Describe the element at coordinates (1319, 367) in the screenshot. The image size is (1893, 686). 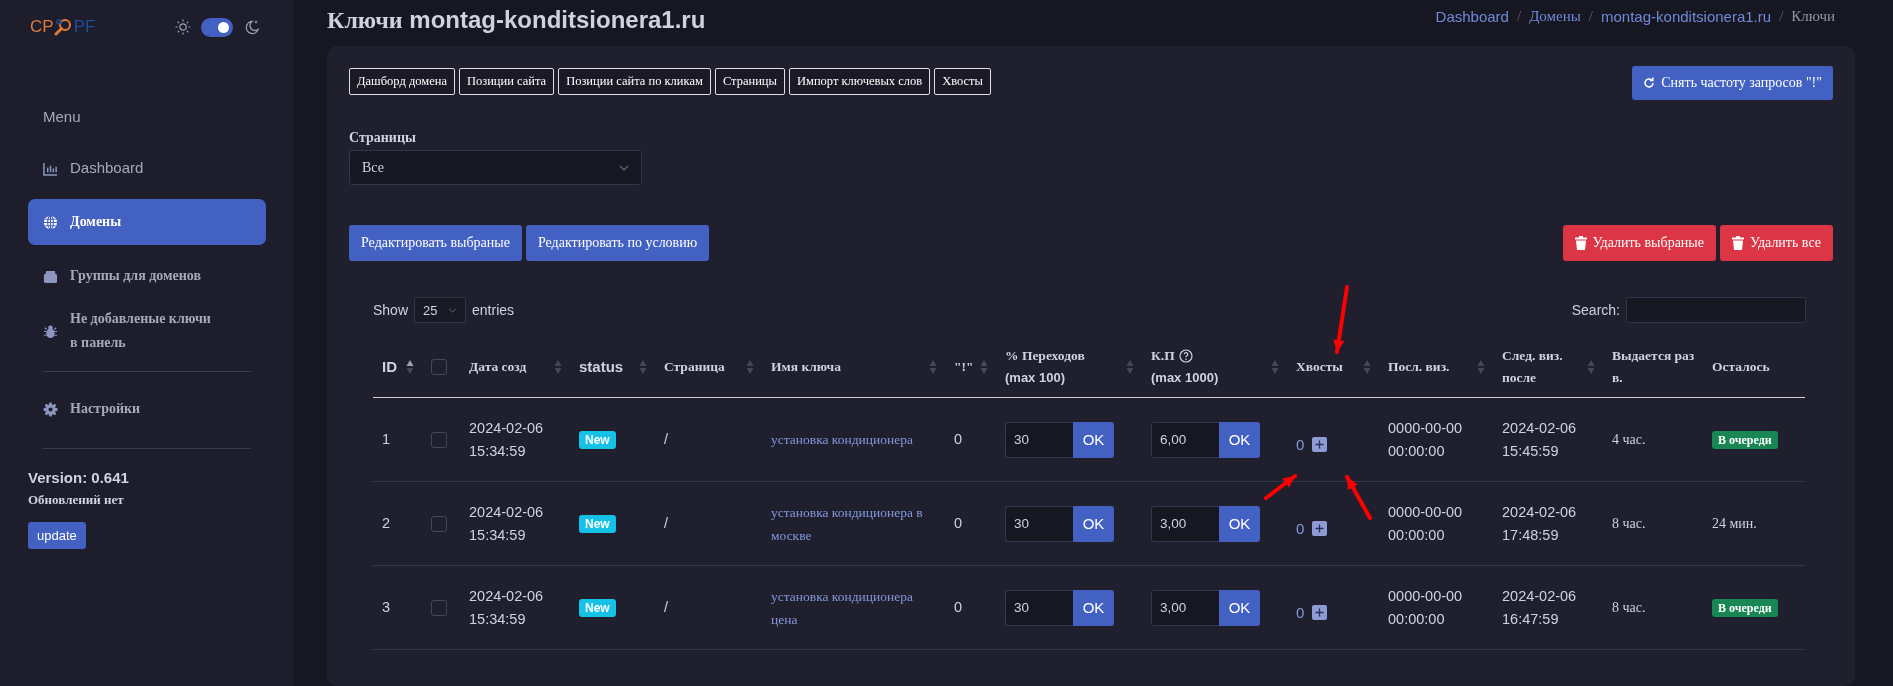
I see `column-header: Хвосты` at that location.